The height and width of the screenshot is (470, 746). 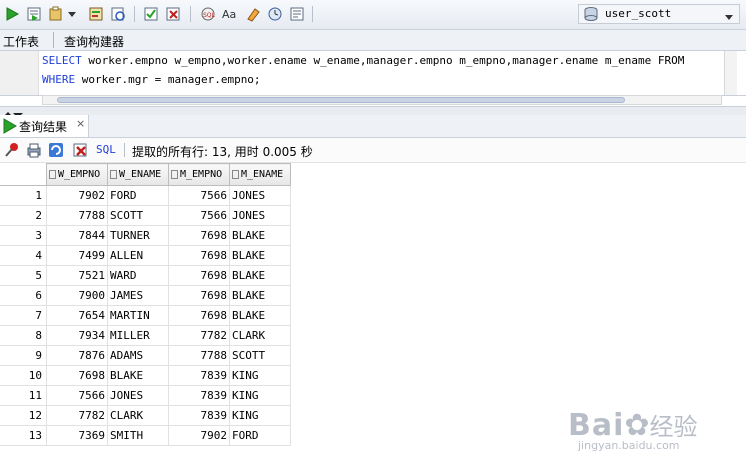 What do you see at coordinates (77, 435) in the screenshot?
I see `w-empno-cell: 7369` at bounding box center [77, 435].